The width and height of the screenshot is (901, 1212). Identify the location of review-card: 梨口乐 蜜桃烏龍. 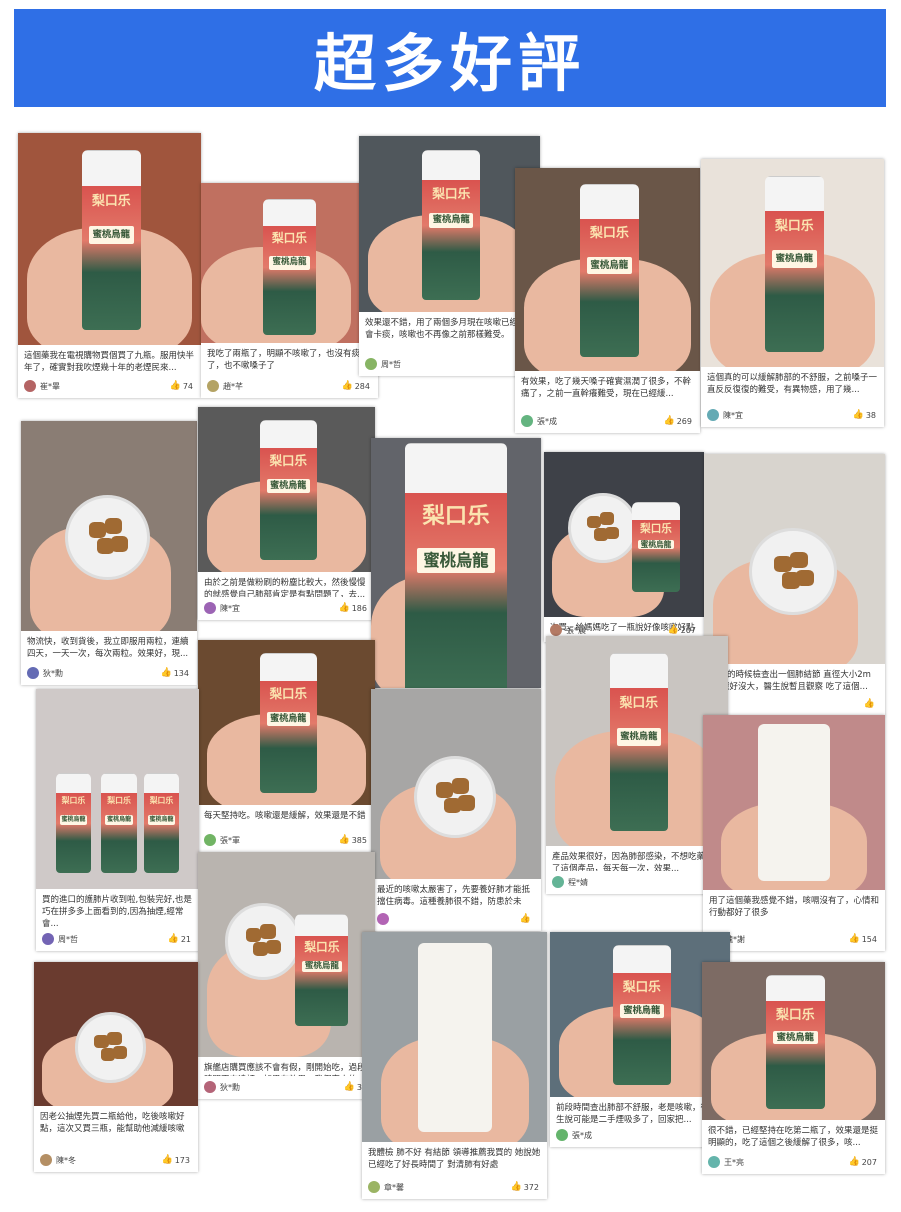
(456, 563).